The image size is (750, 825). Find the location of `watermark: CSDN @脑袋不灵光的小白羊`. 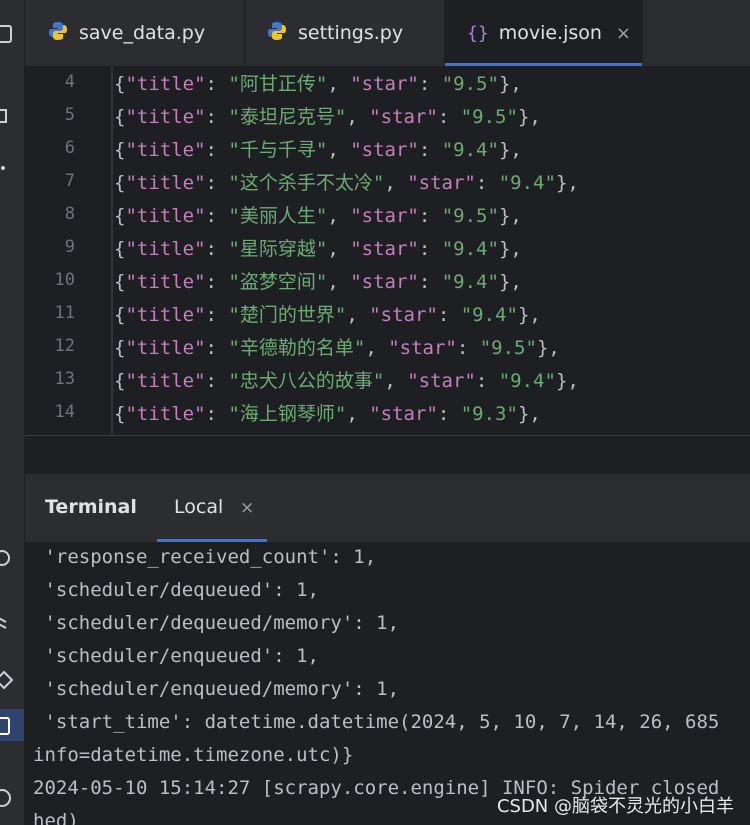

watermark: CSDN @脑袋不灵光的小白羊 is located at coordinates (615, 806).